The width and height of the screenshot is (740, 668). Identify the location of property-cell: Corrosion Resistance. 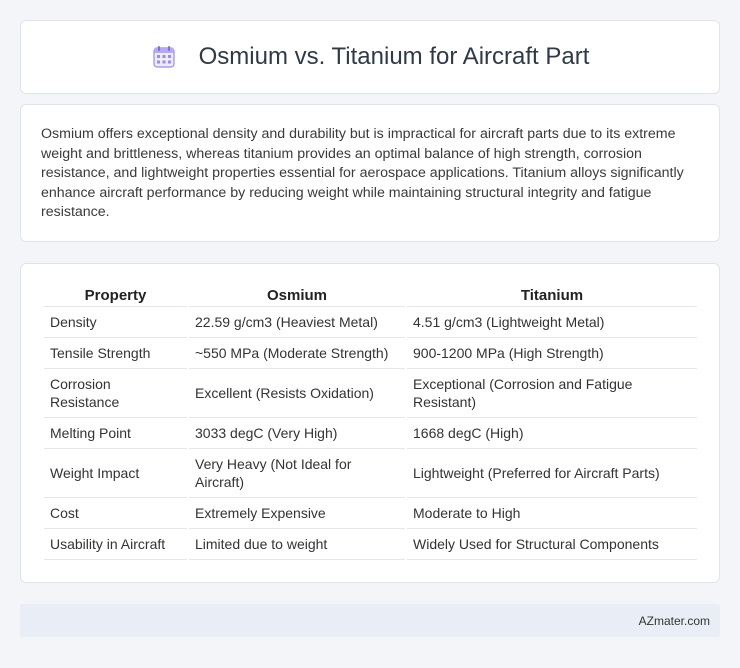
(115, 393).